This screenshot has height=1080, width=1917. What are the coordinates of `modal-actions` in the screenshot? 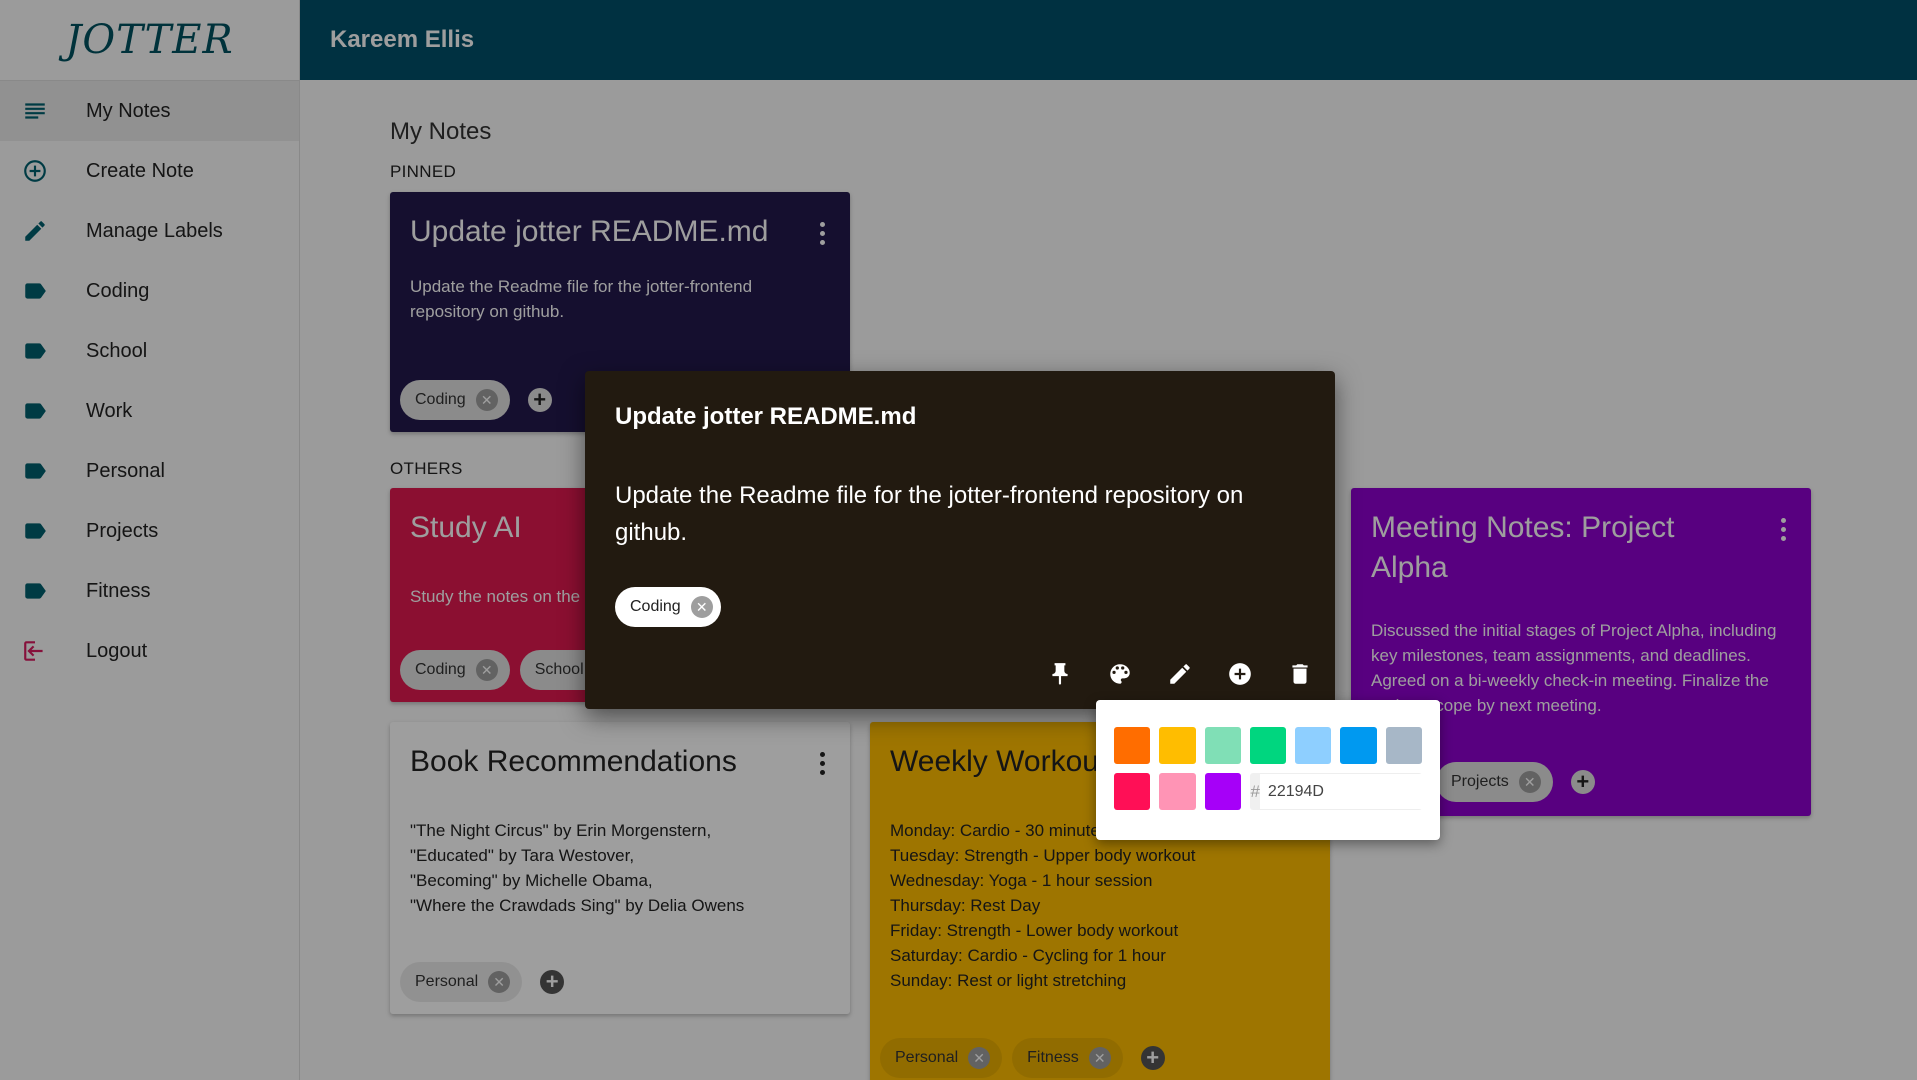 It's located at (1180, 674).